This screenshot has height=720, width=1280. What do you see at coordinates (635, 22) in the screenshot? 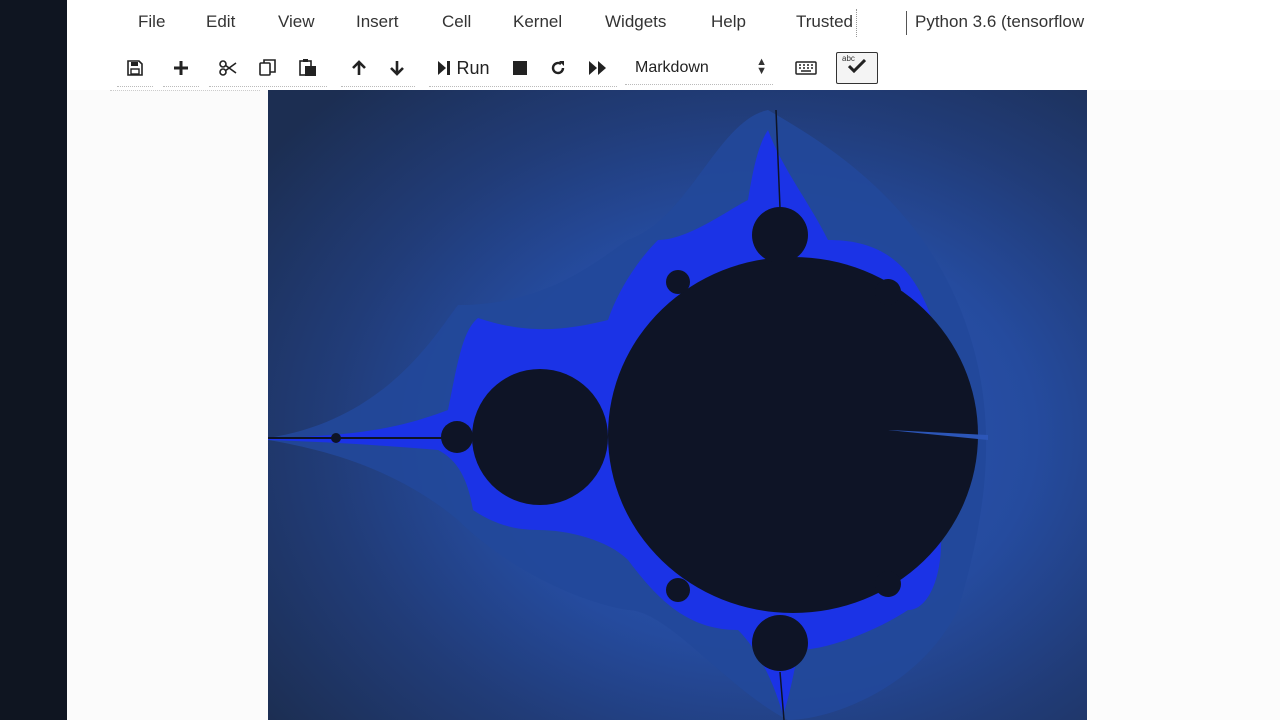
I see `menu-widgets: Widgets` at bounding box center [635, 22].